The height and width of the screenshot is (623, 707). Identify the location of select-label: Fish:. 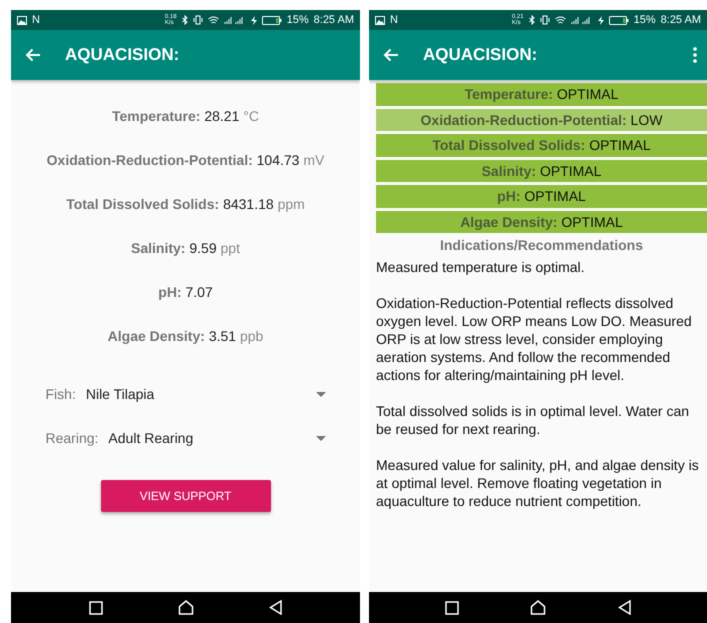
(61, 394).